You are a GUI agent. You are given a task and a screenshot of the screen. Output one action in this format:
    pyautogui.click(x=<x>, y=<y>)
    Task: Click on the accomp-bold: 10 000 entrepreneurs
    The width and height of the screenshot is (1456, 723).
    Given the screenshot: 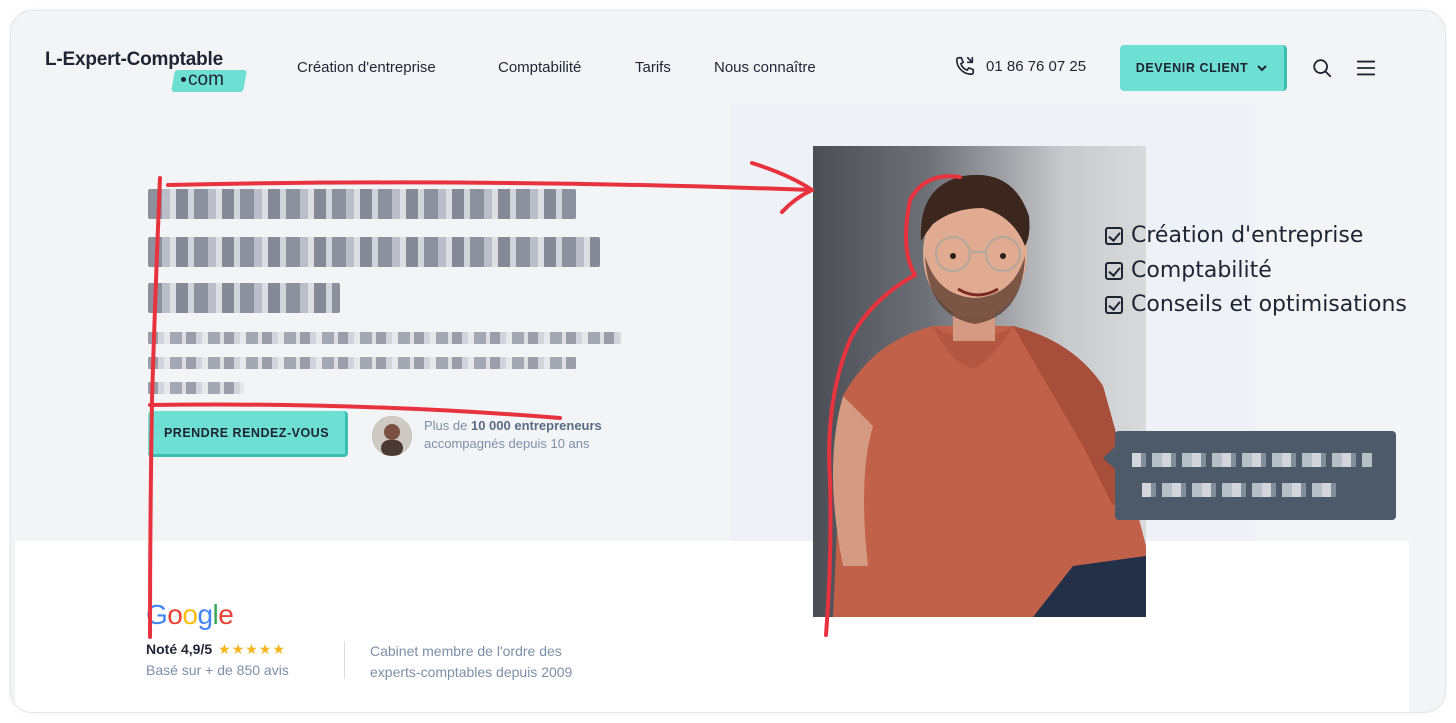 What is the action you would take?
    pyautogui.click(x=536, y=425)
    